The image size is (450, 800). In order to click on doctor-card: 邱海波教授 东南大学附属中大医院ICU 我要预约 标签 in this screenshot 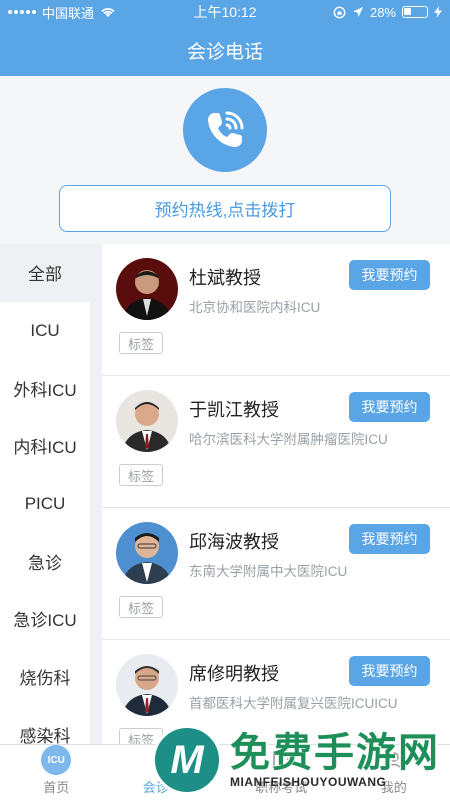, I will do `click(276, 574)`.